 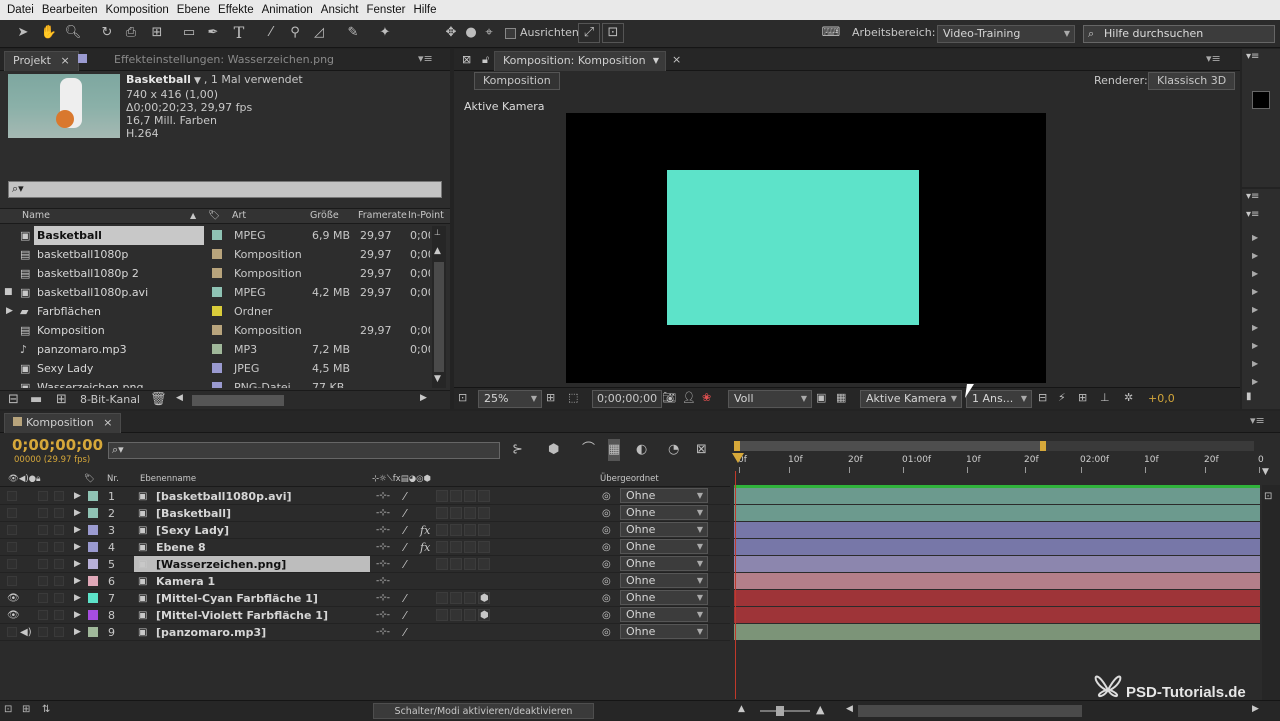 I want to click on motion-blur-icon: ◐, so click(x=641, y=450).